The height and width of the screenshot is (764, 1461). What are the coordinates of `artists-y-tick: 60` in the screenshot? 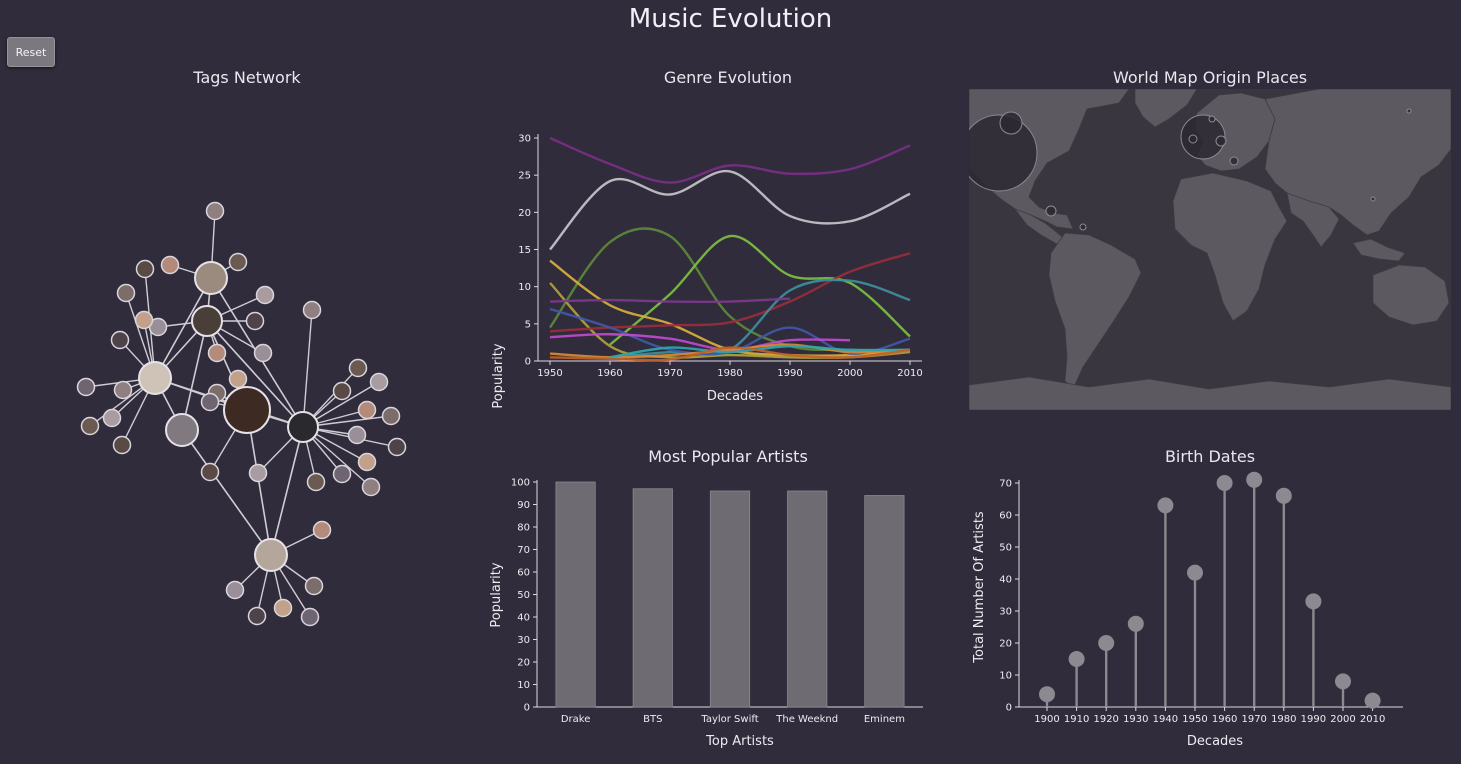 It's located at (523, 573).